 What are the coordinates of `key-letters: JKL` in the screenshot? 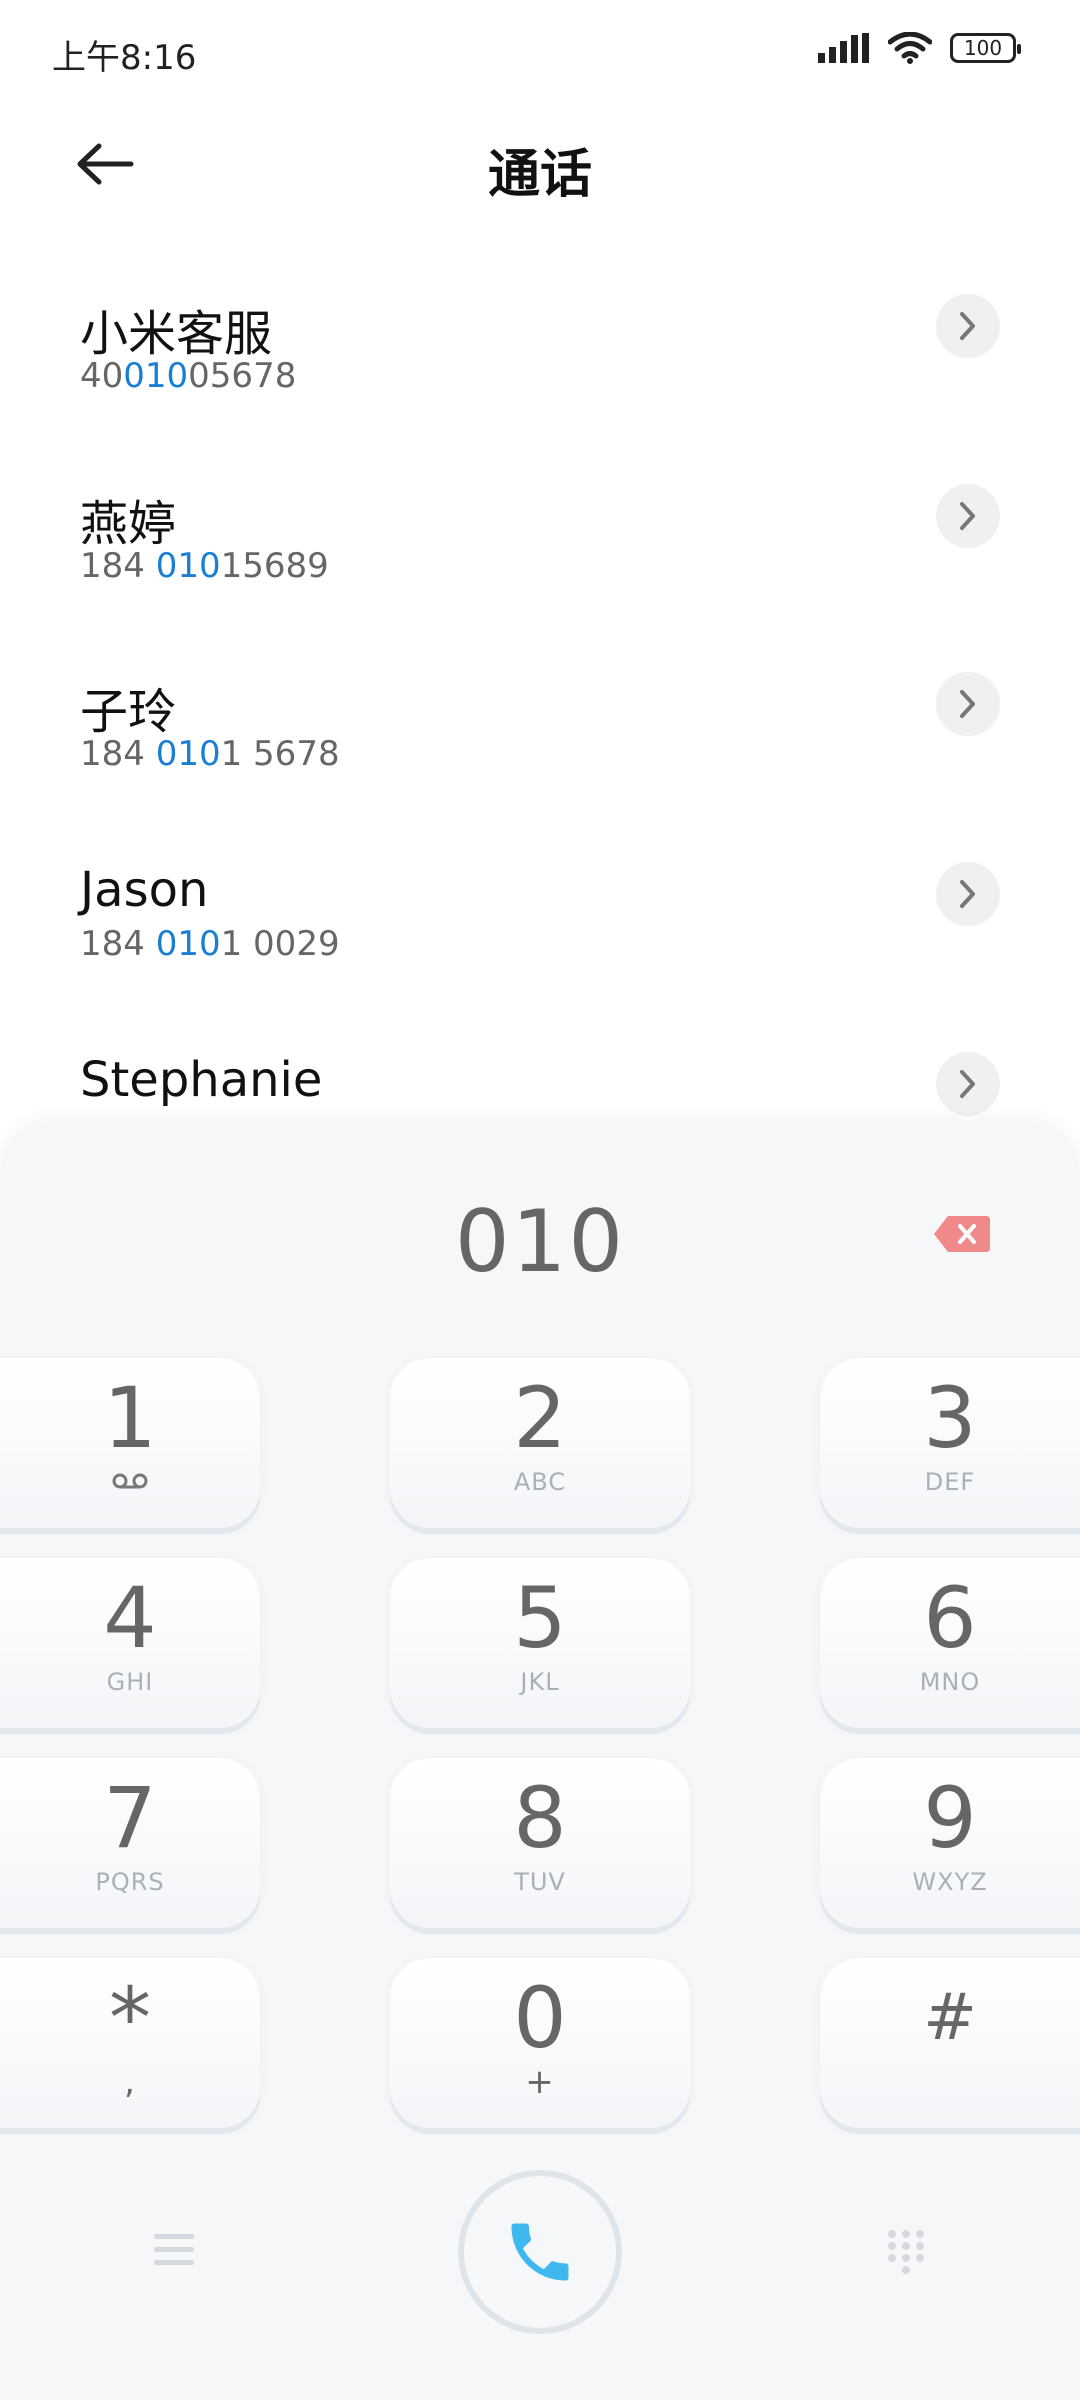 It's located at (540, 1682).